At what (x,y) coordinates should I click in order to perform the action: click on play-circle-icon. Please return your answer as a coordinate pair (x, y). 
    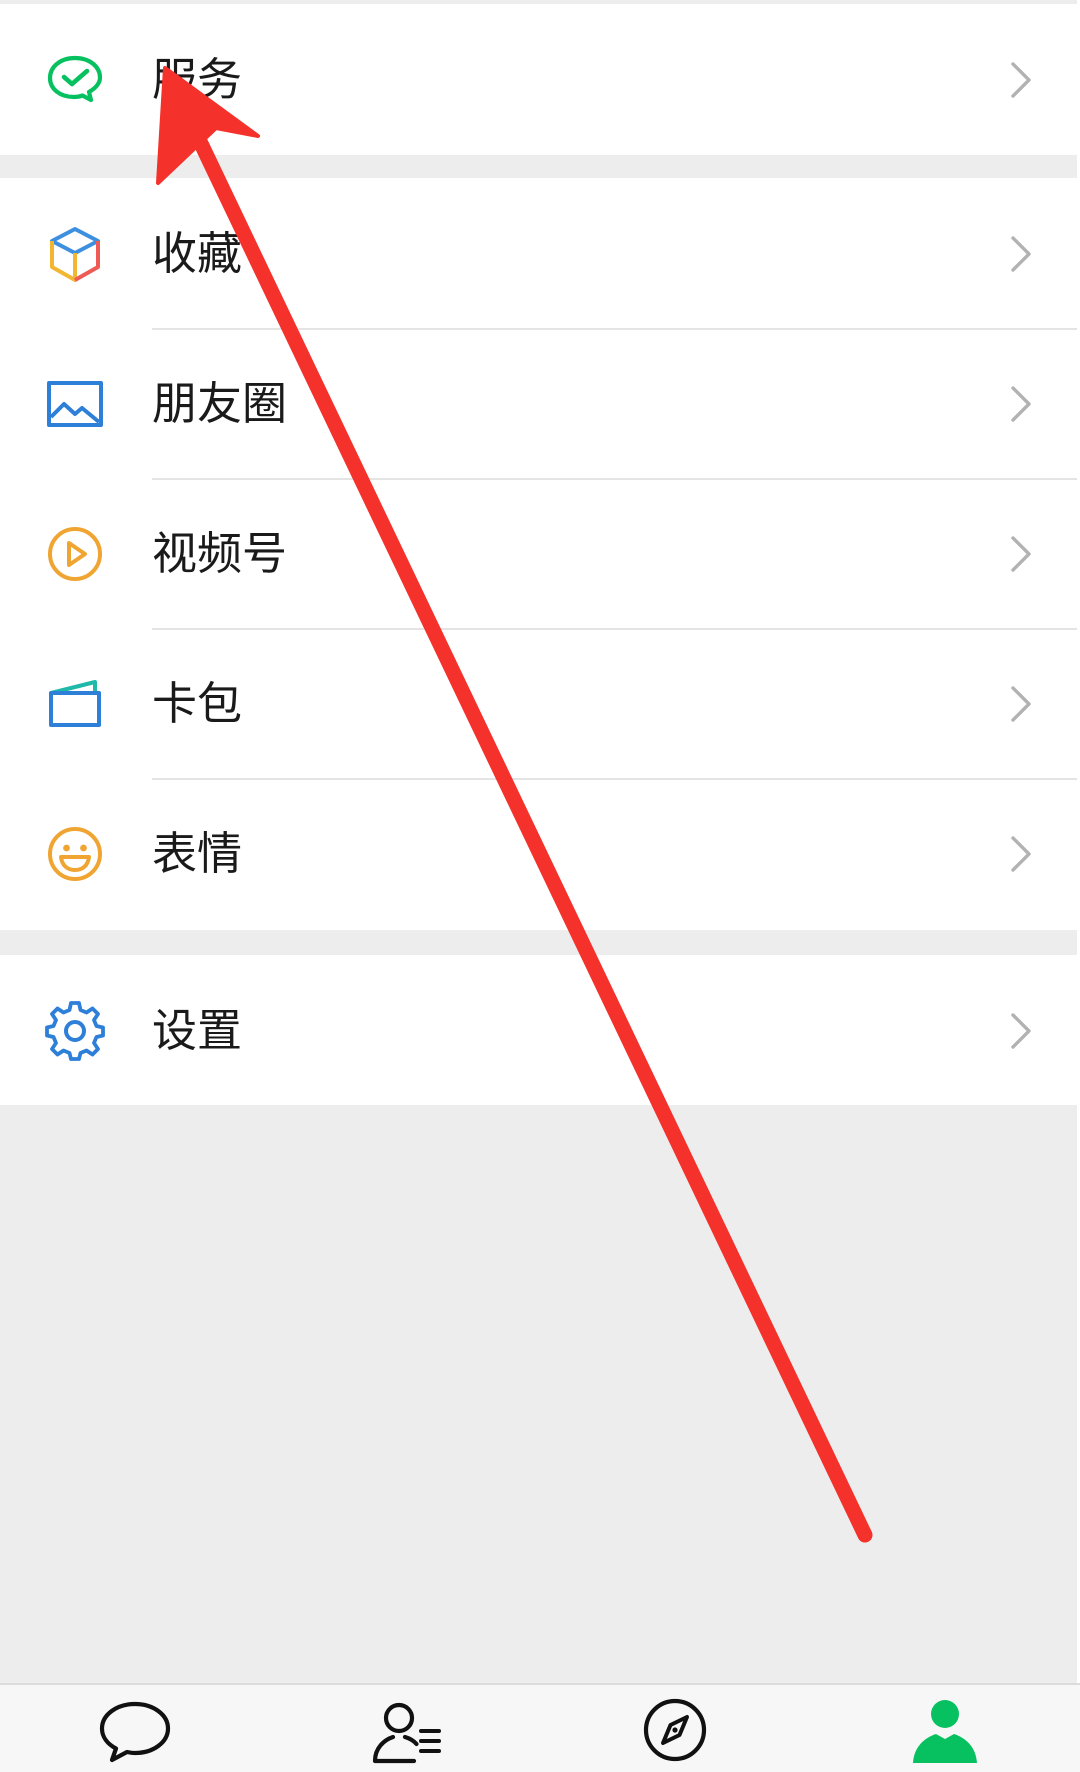
    Looking at the image, I should click on (75, 554).